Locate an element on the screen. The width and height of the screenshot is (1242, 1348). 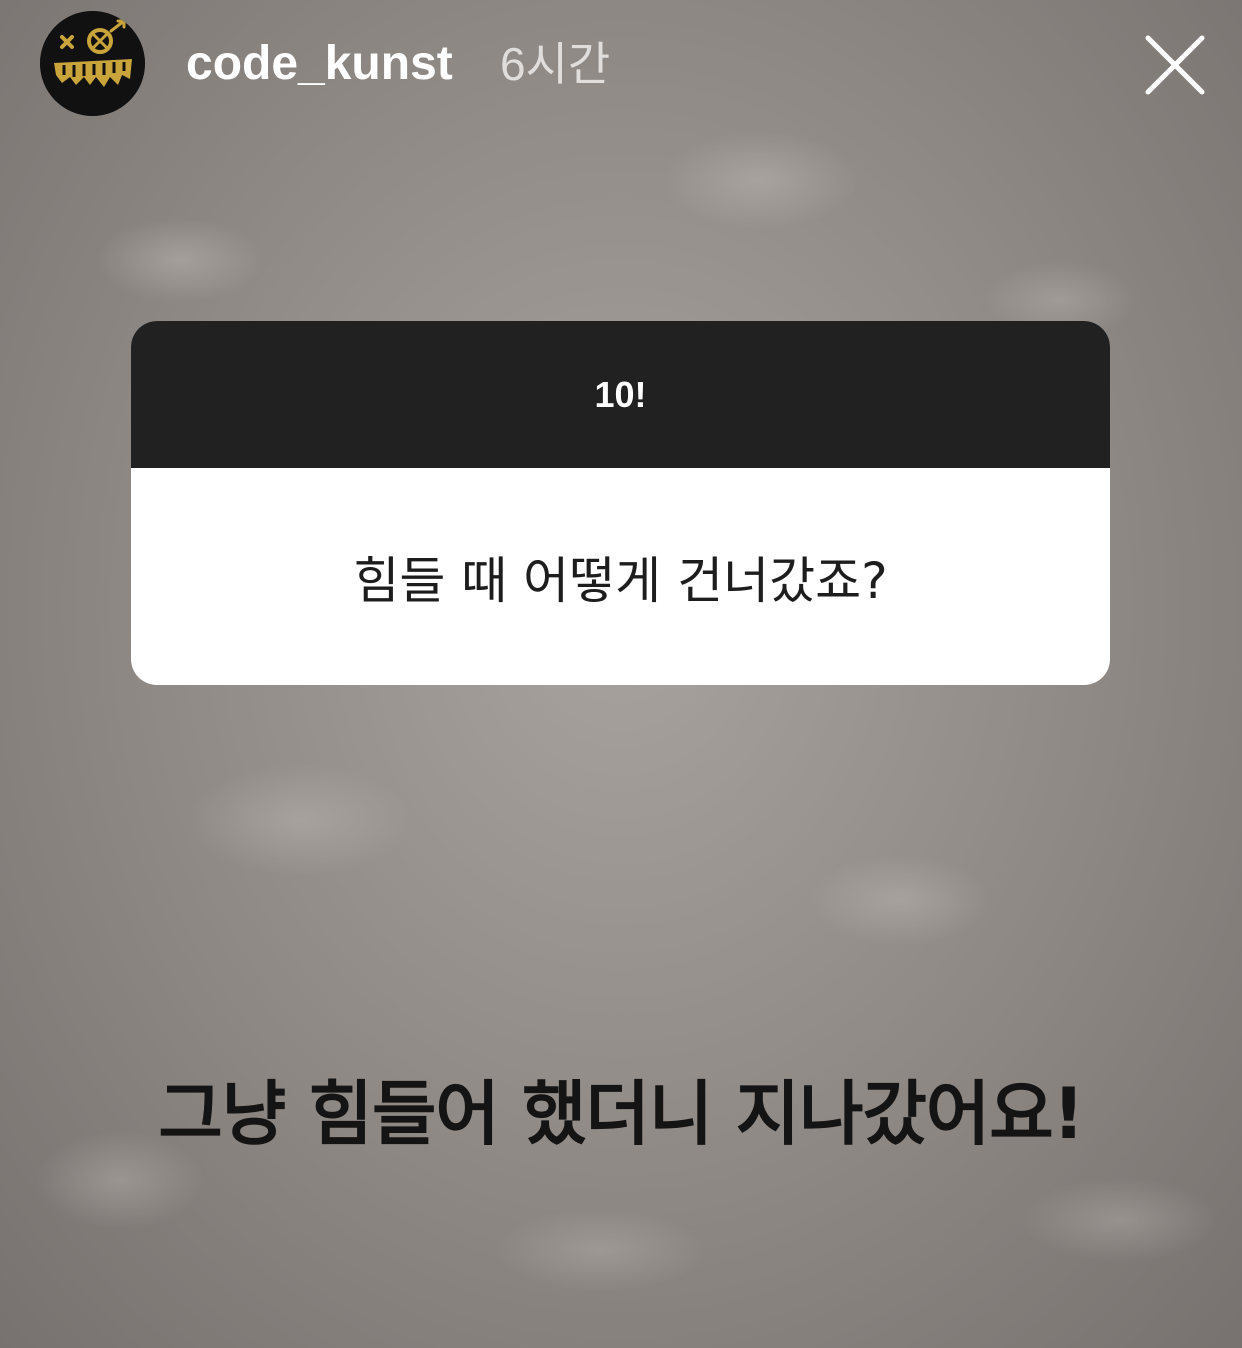
story-header: code_kunst 6시간 is located at coordinates (621, 65).